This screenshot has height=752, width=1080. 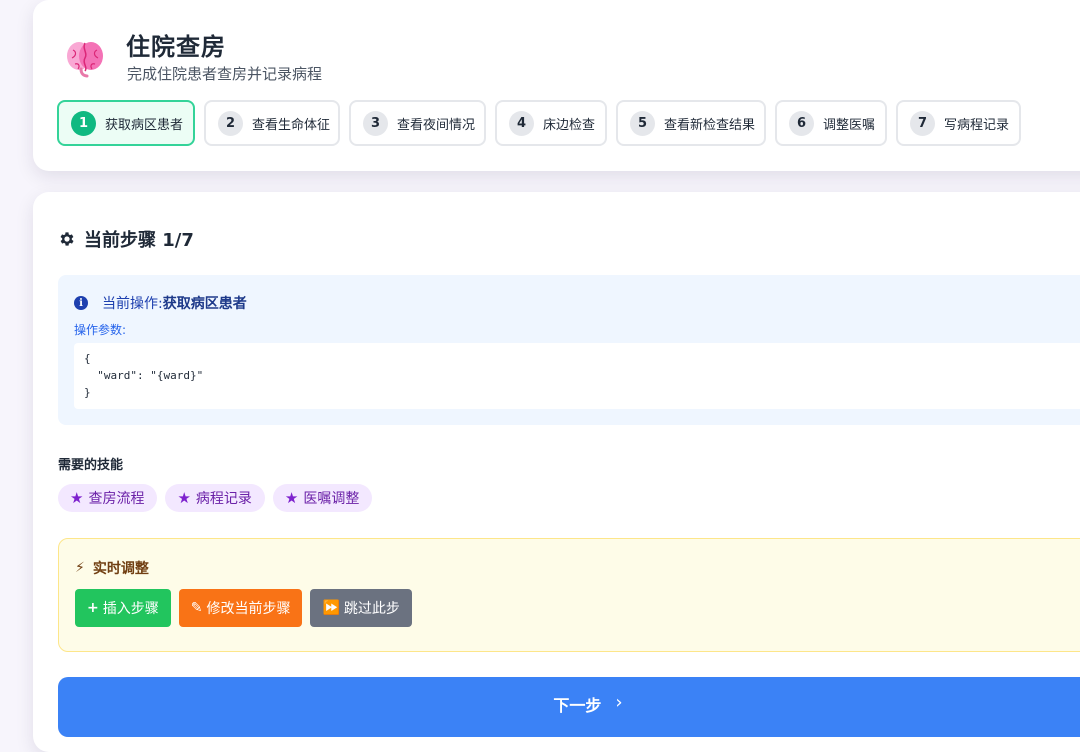 I want to click on skill-badge: ★ 医嘱调整, so click(x=322, y=498).